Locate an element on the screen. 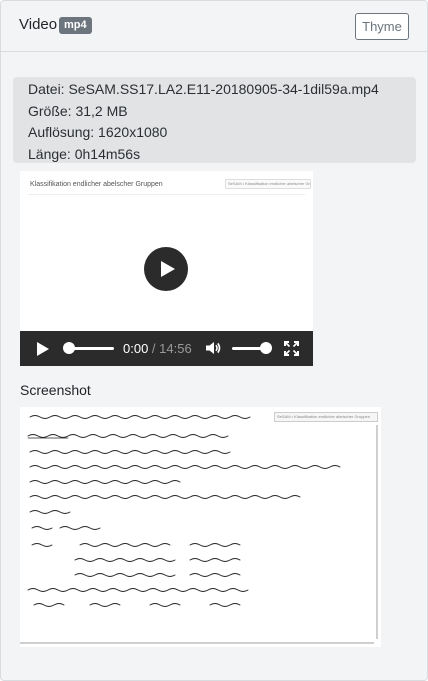 This screenshot has height=681, width=428. file-length: Länge: 0h14m56s is located at coordinates (84, 154).